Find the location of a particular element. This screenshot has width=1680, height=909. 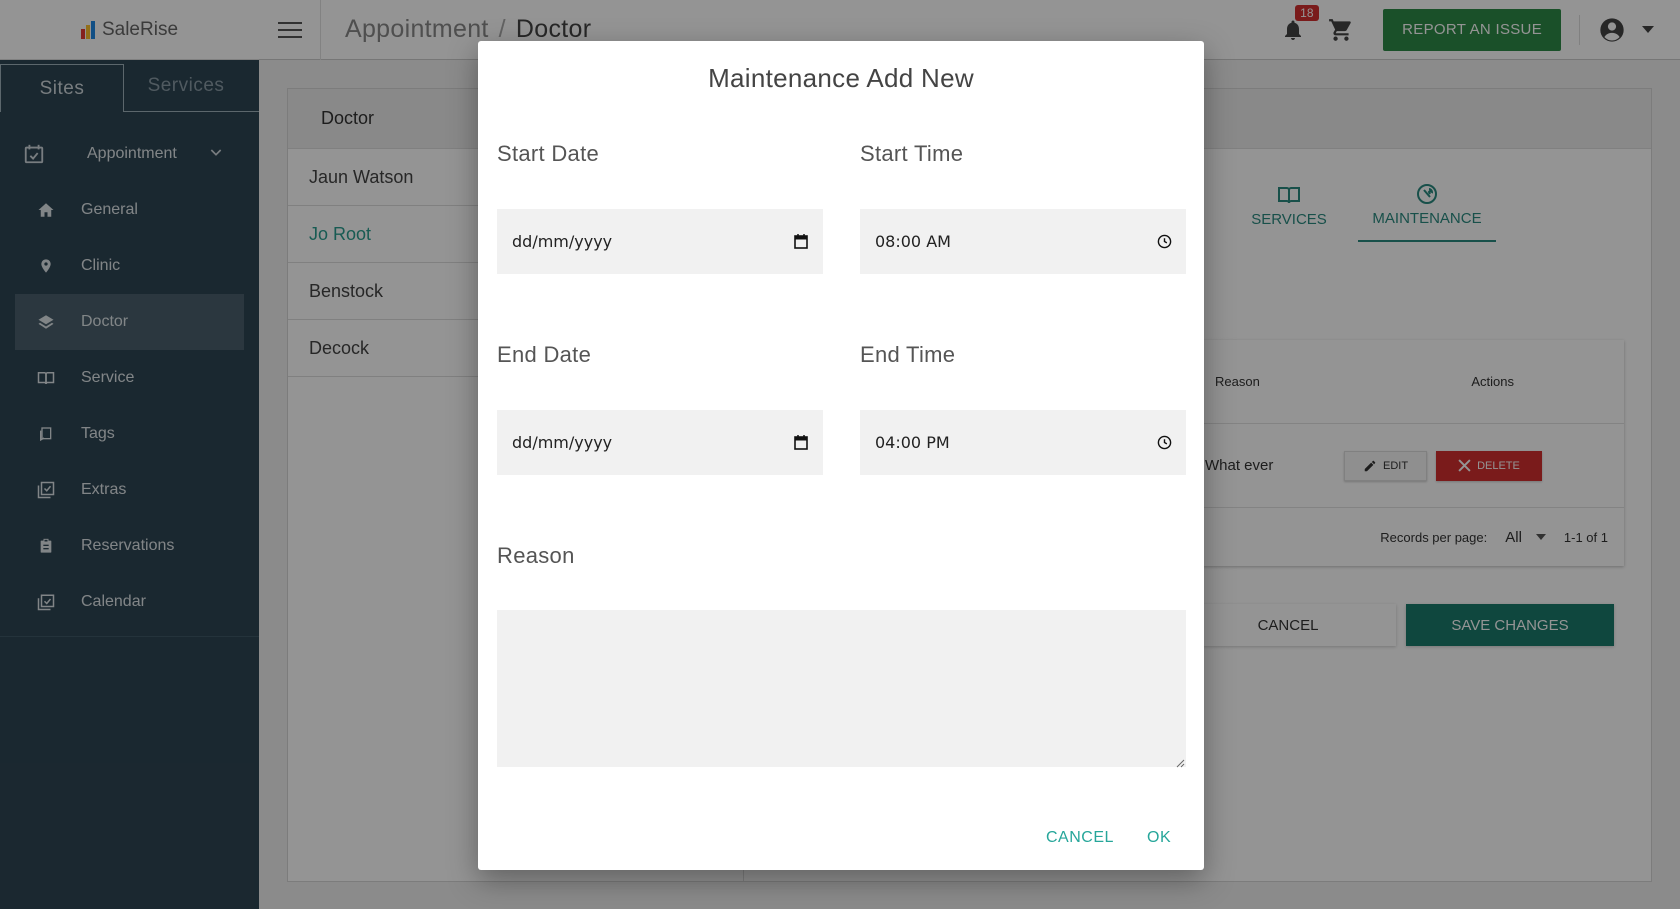

end-time-input: 04:00 PM is located at coordinates (1023, 442).